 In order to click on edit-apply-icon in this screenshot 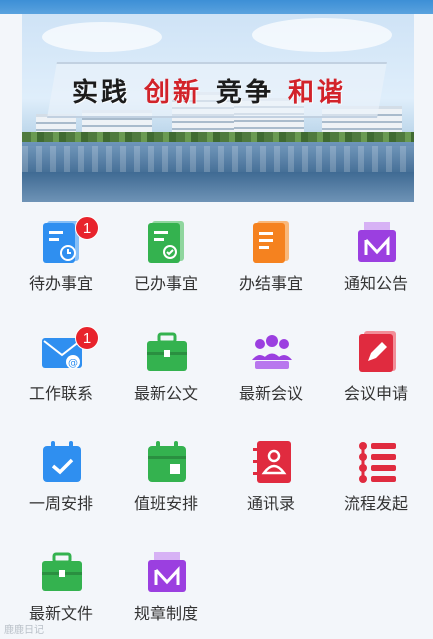, I will do `click(377, 351)`.